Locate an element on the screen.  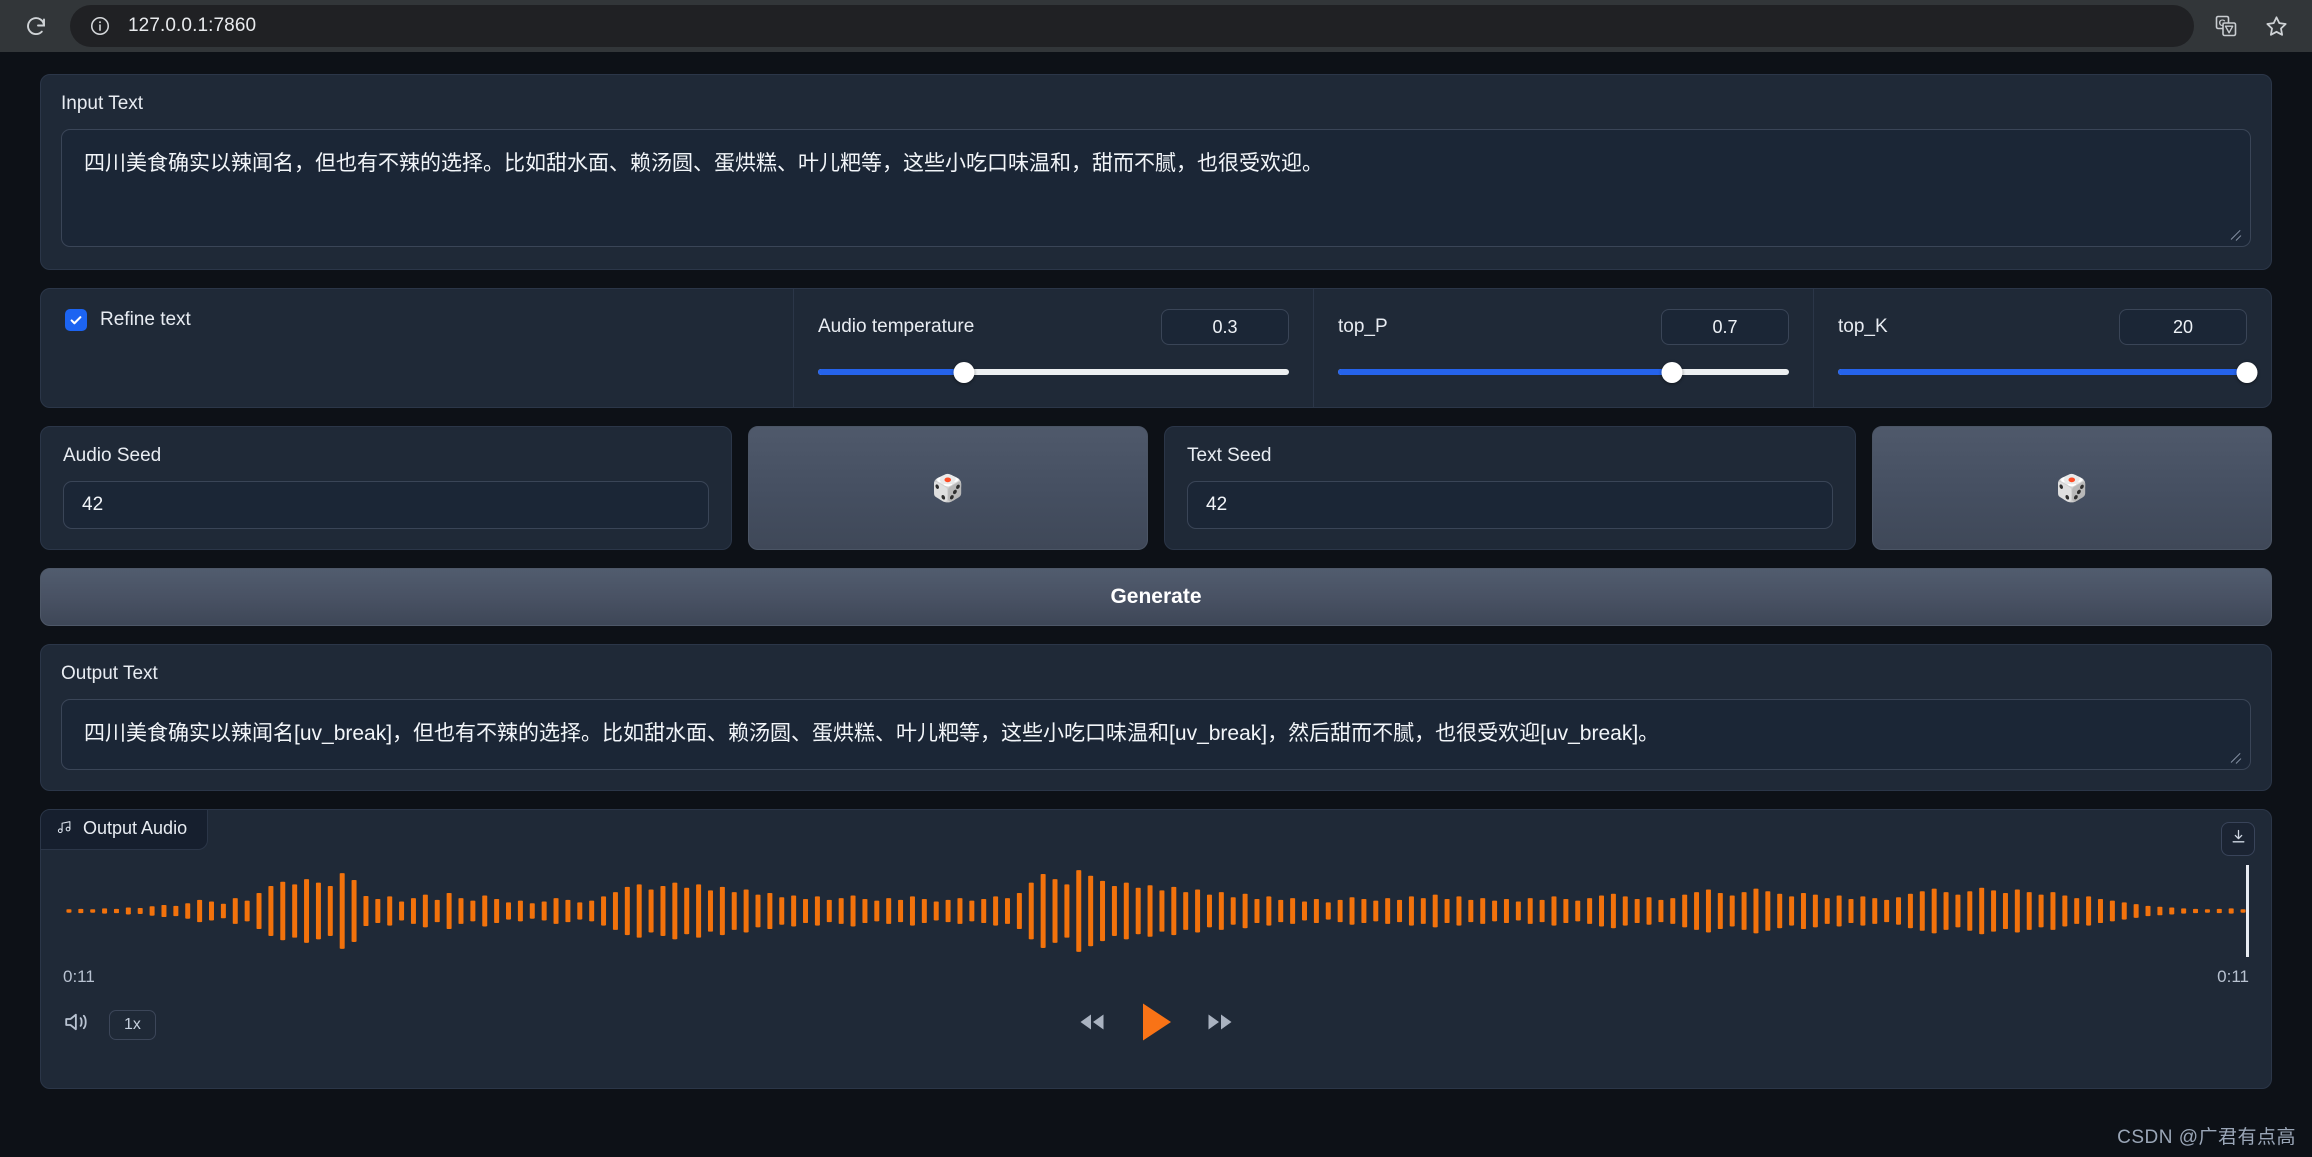
audio-left-tools: 1x is located at coordinates (109, 1024).